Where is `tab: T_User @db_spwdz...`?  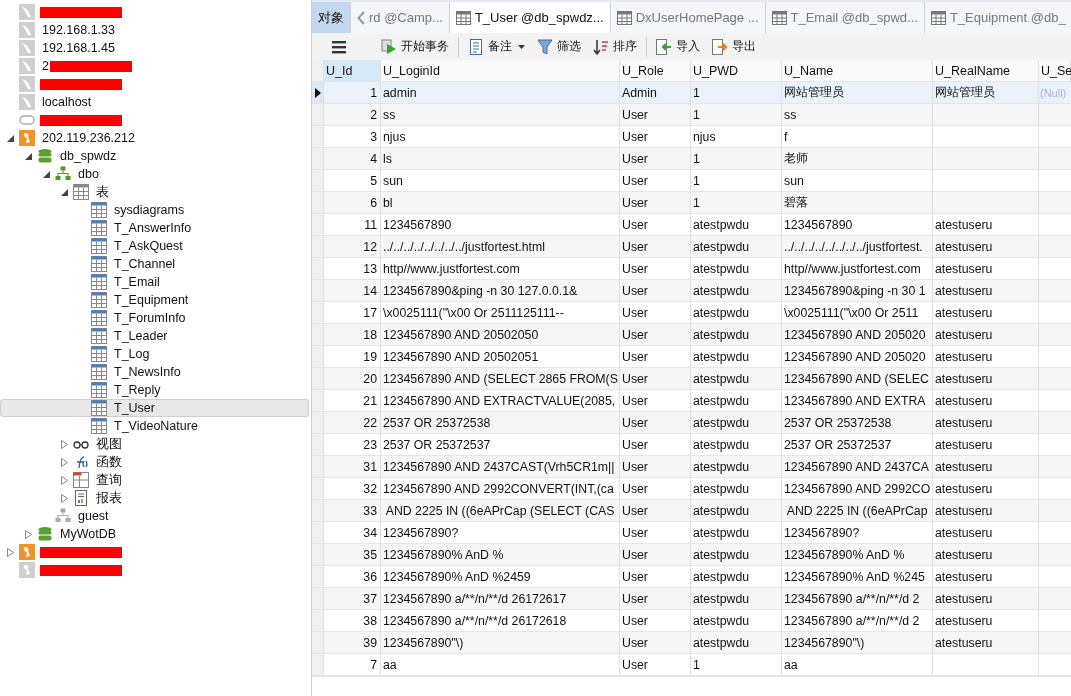 tab: T_User @db_spwdz... is located at coordinates (530, 17).